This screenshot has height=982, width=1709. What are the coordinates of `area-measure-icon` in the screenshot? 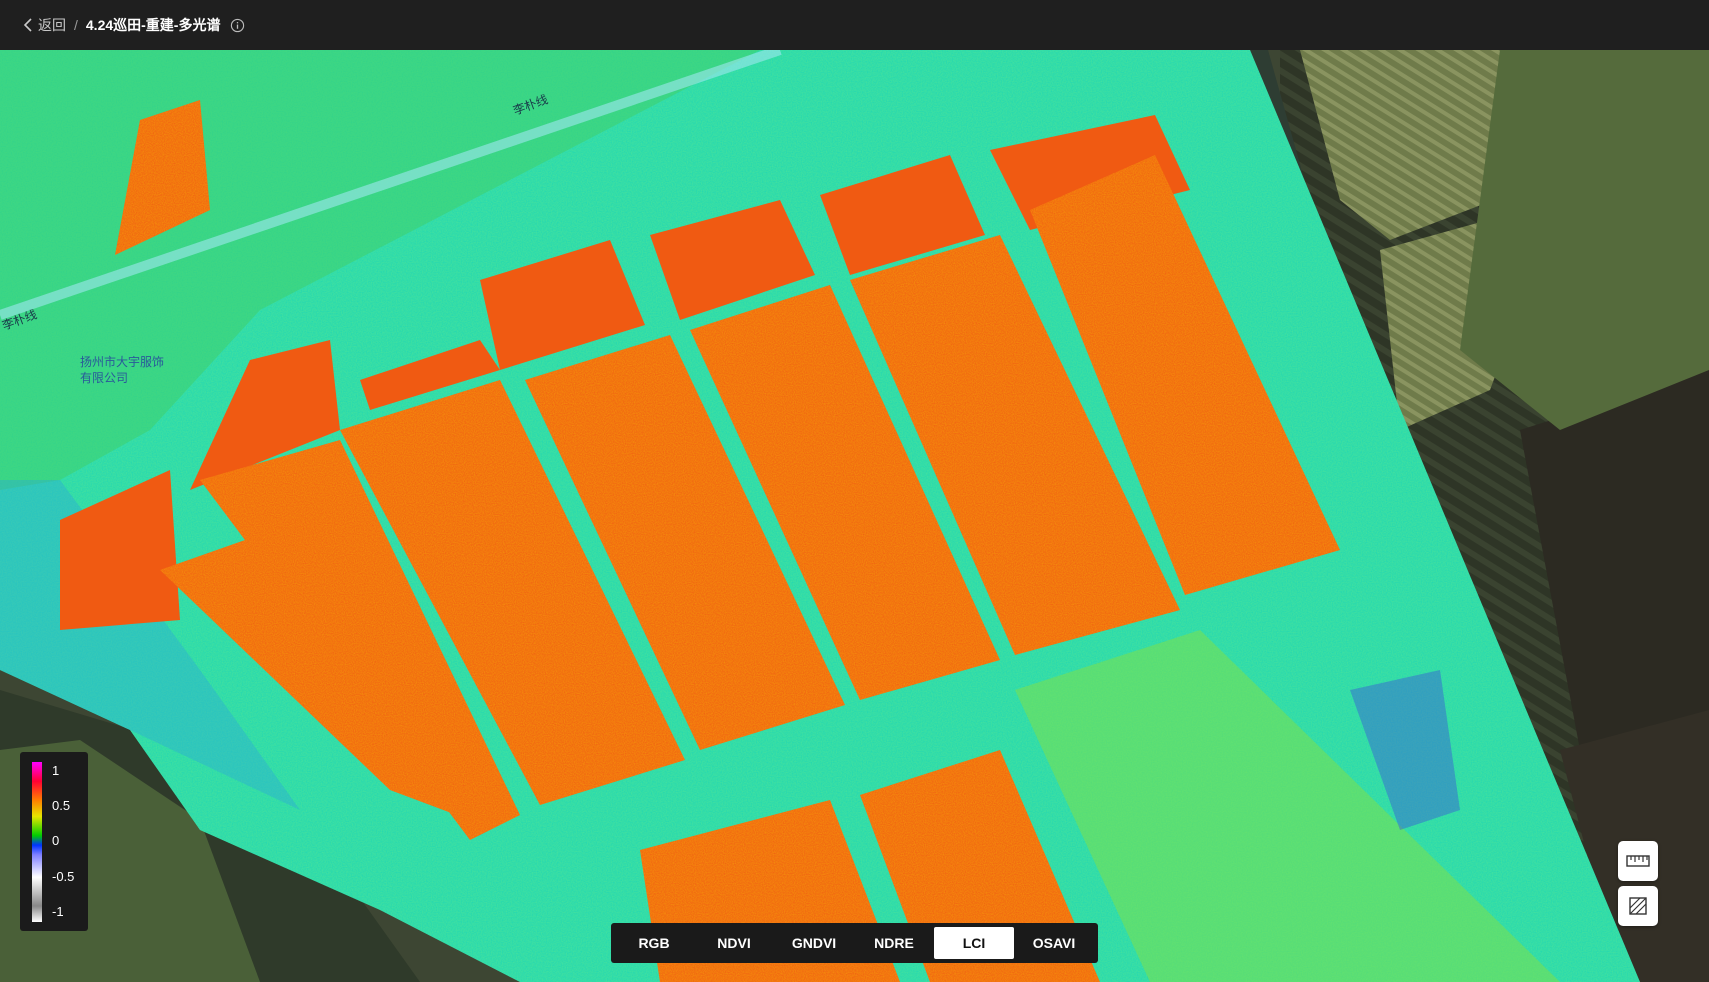 It's located at (1638, 906).